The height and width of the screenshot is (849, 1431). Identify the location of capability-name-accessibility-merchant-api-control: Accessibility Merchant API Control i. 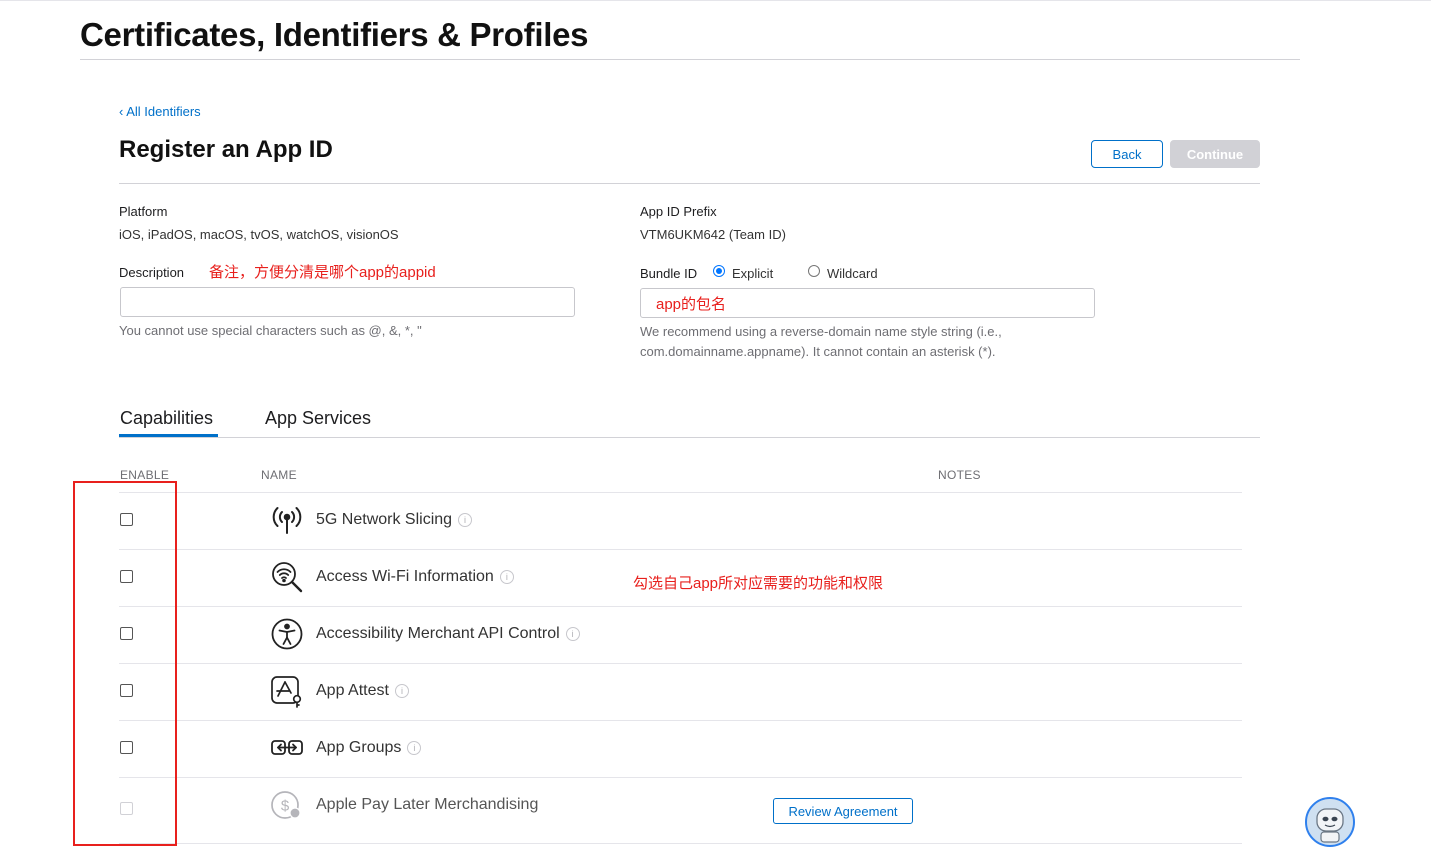
(448, 634).